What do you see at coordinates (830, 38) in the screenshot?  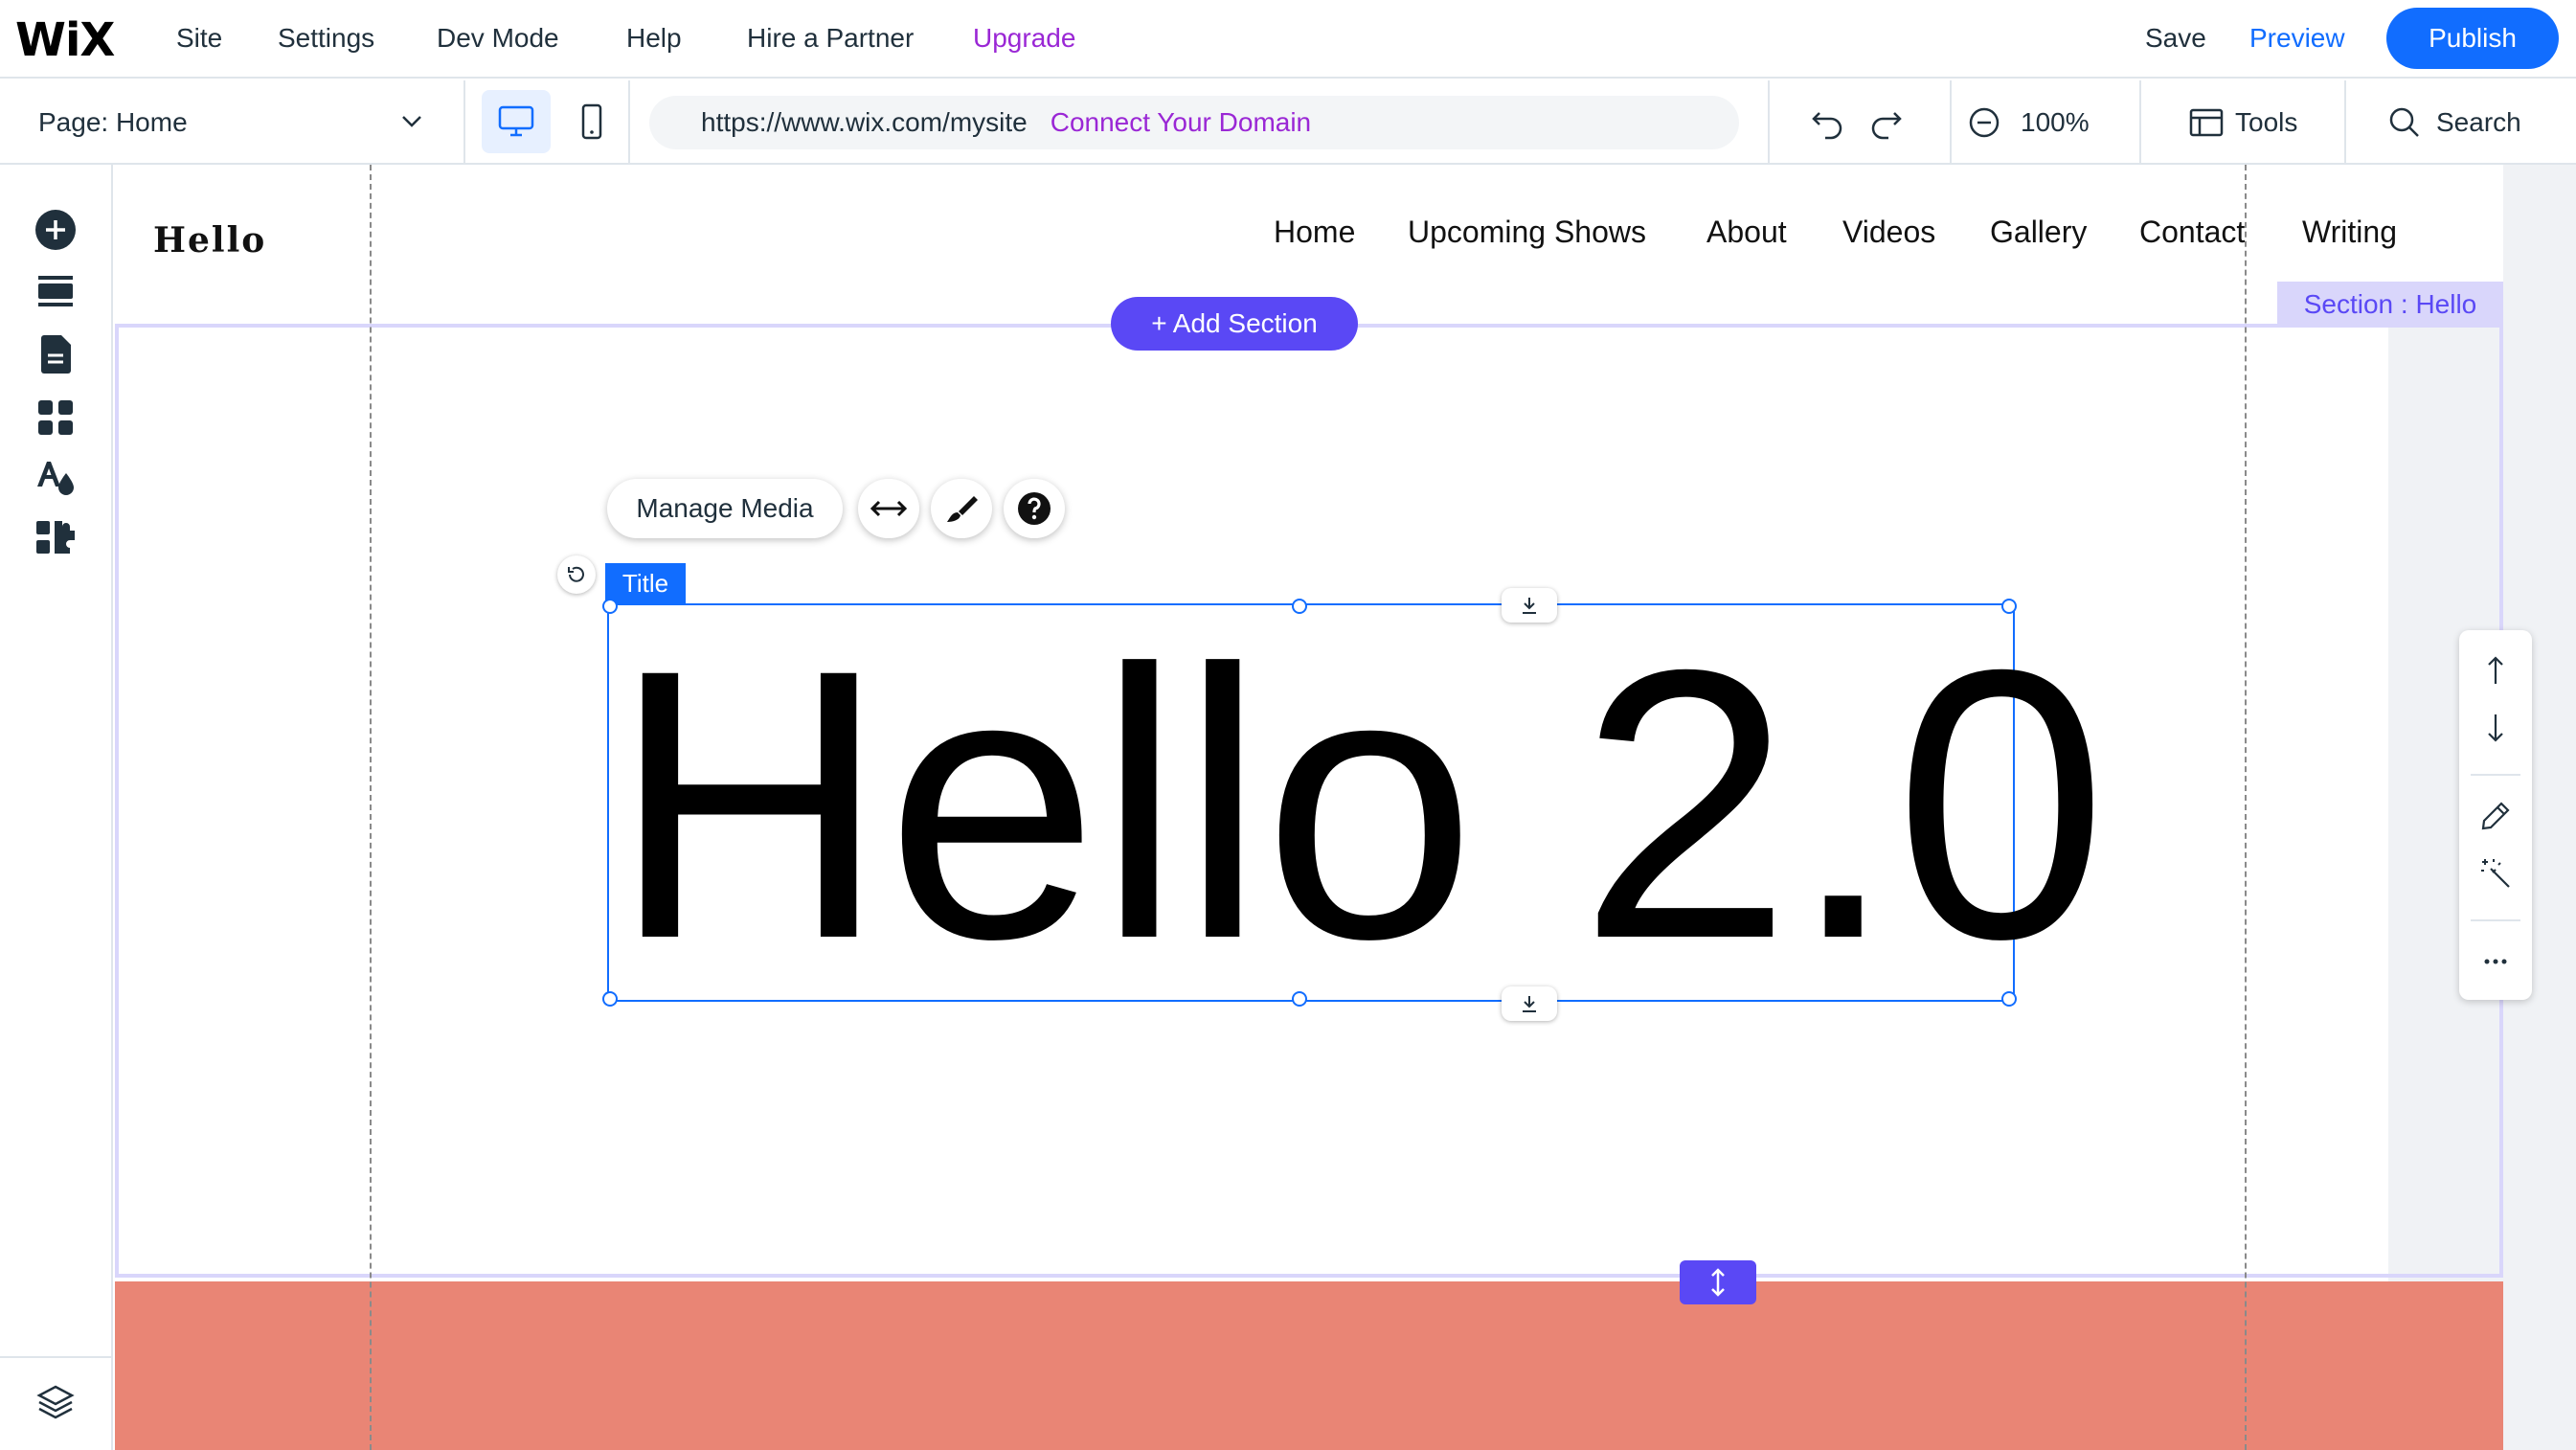 I see `menu-hire-partner: Hire a Partner` at bounding box center [830, 38].